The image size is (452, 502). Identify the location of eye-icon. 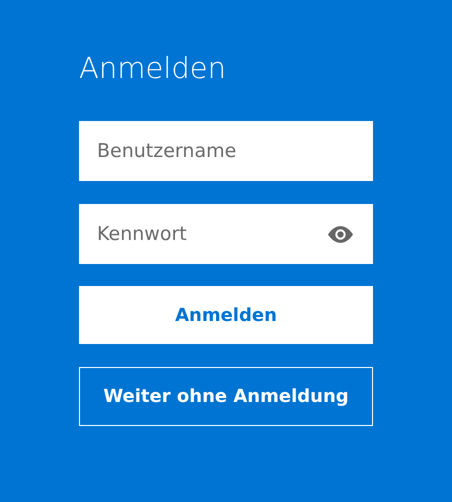
(340, 234).